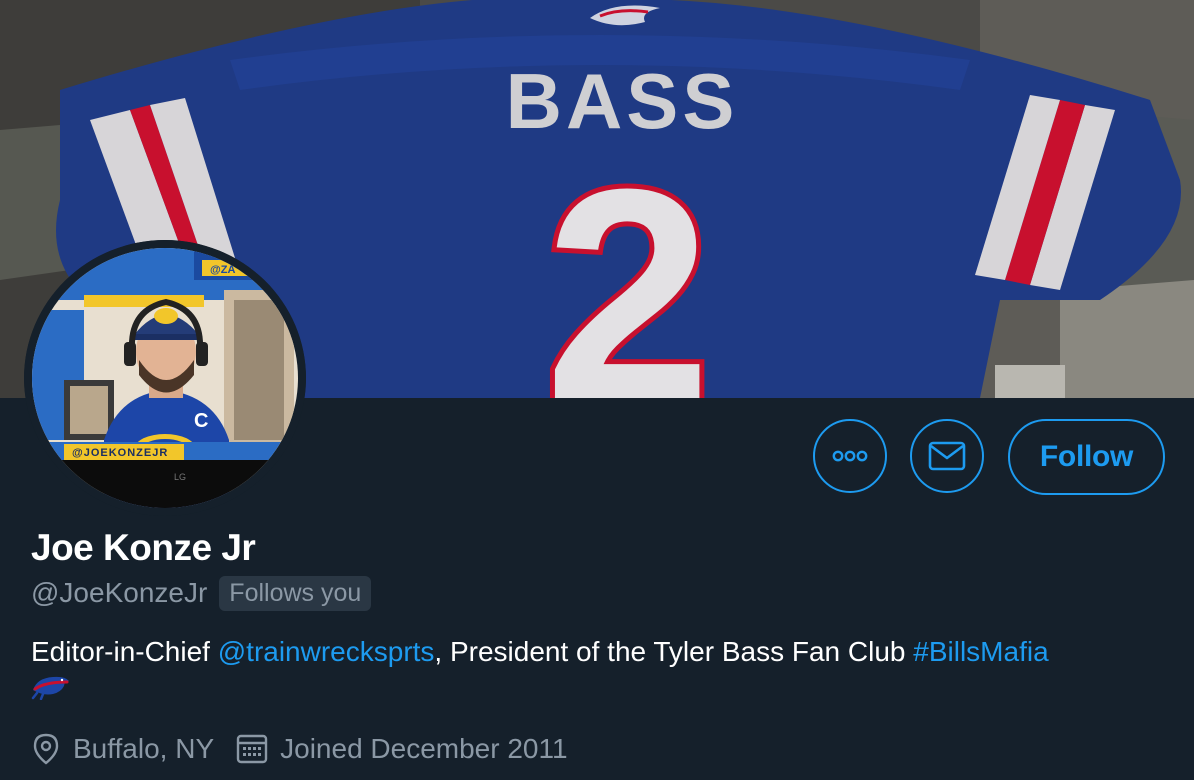 Image resolution: width=1194 pixels, height=780 pixels. What do you see at coordinates (201, 421) in the screenshot?
I see `avatar-cap-letter: C` at bounding box center [201, 421].